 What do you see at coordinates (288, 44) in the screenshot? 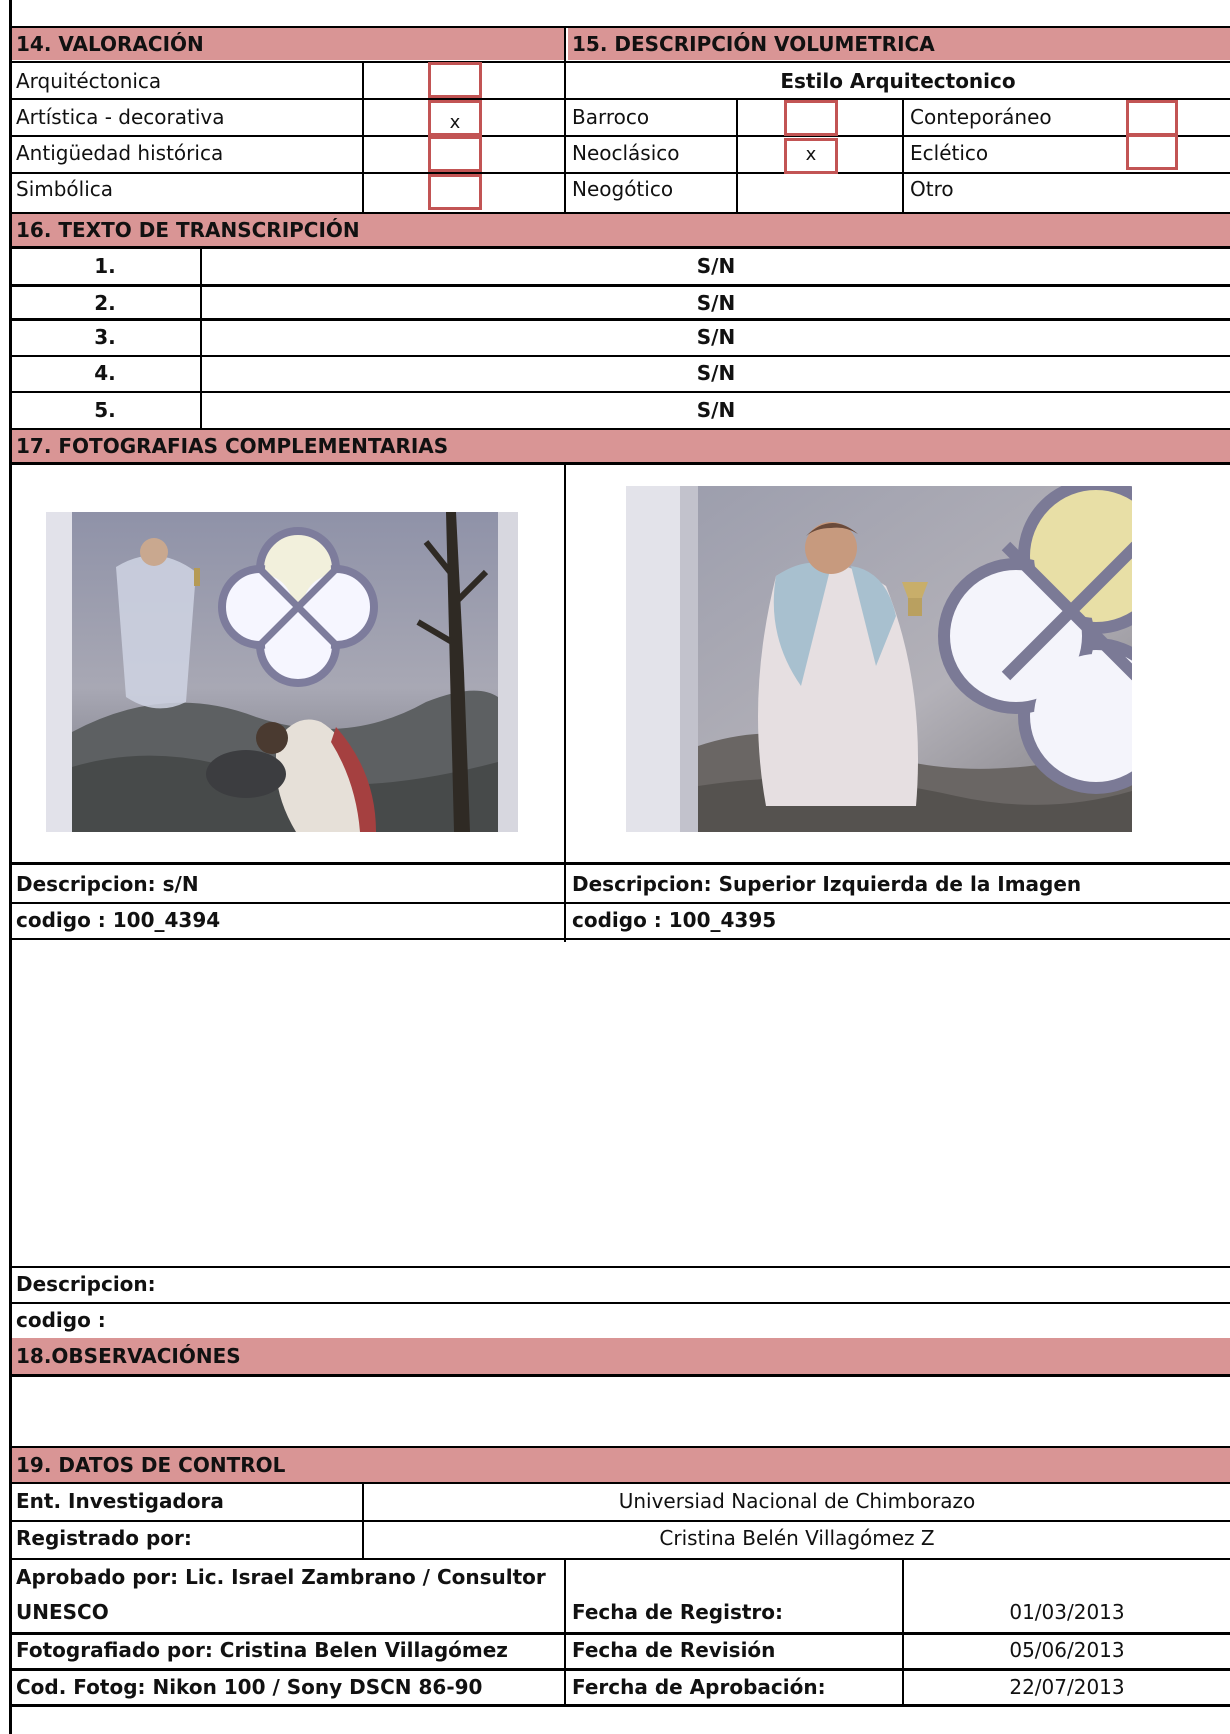
I see `section-14-header: 14. VALORACIÓN` at bounding box center [288, 44].